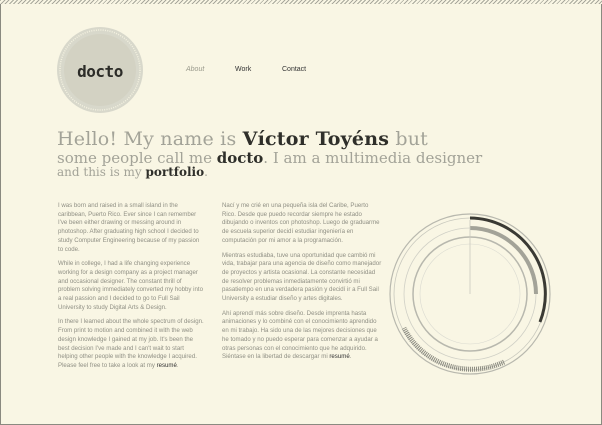 The width and height of the screenshot is (602, 425). Describe the element at coordinates (167, 365) in the screenshot. I see `resume-link-en: resumé` at that location.